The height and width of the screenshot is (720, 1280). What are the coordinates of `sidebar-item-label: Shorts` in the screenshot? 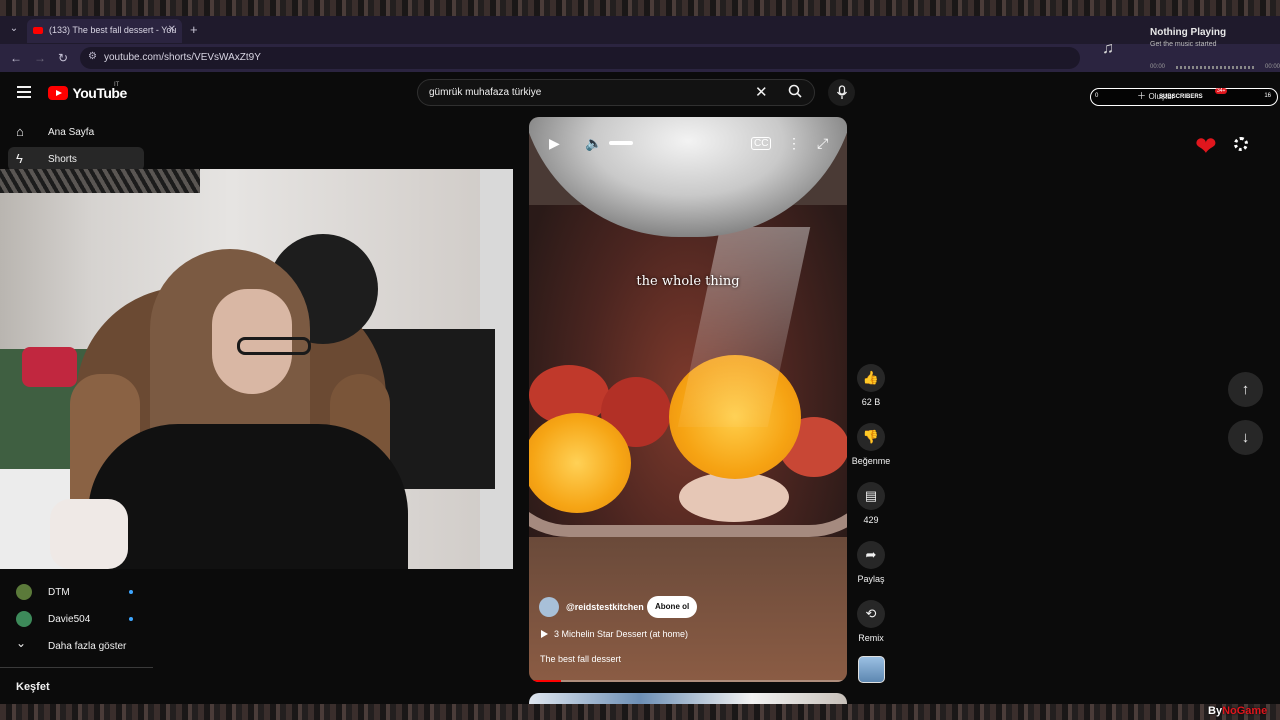 It's located at (62, 159).